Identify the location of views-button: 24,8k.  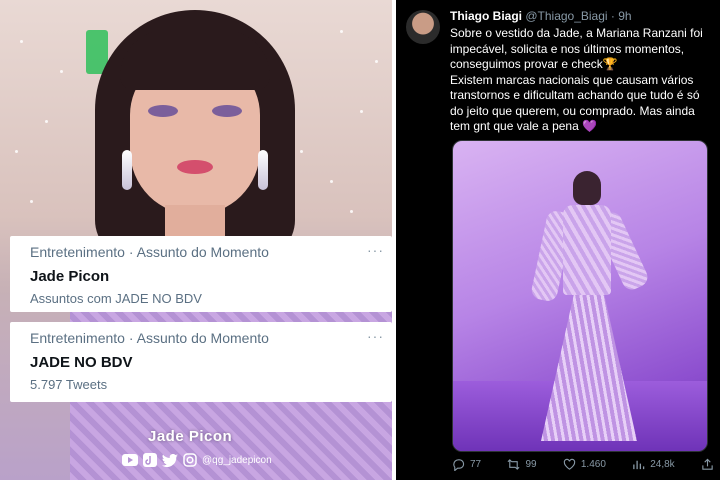
(653, 464).